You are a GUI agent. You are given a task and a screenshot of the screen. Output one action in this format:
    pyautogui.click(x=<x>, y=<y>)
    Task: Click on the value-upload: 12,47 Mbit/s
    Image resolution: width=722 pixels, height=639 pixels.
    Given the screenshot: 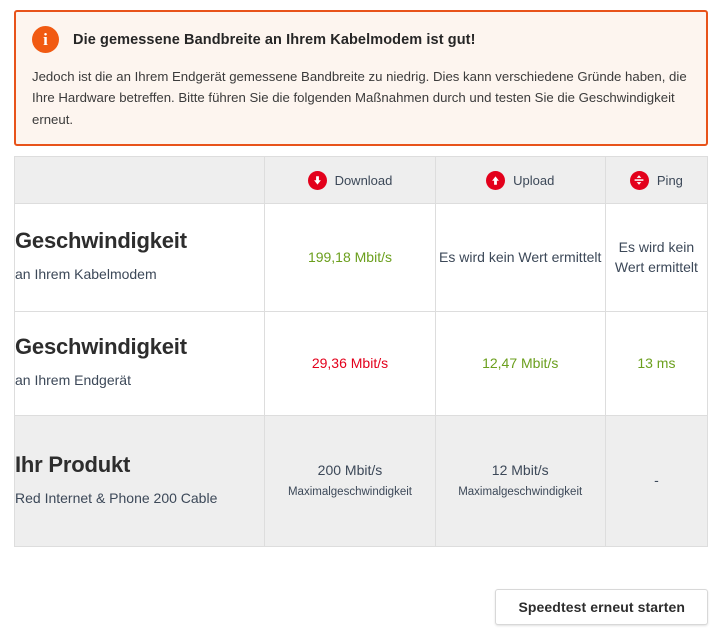 What is the action you would take?
    pyautogui.click(x=520, y=362)
    